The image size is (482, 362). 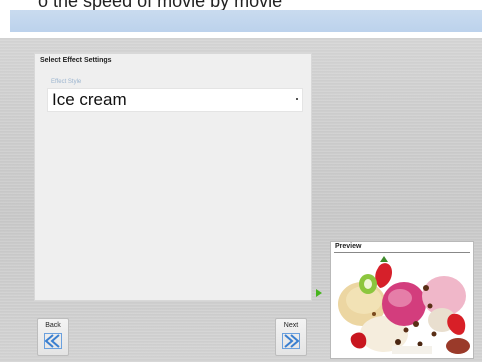 I want to click on panel-title: Select Effect Settings, so click(x=76, y=60).